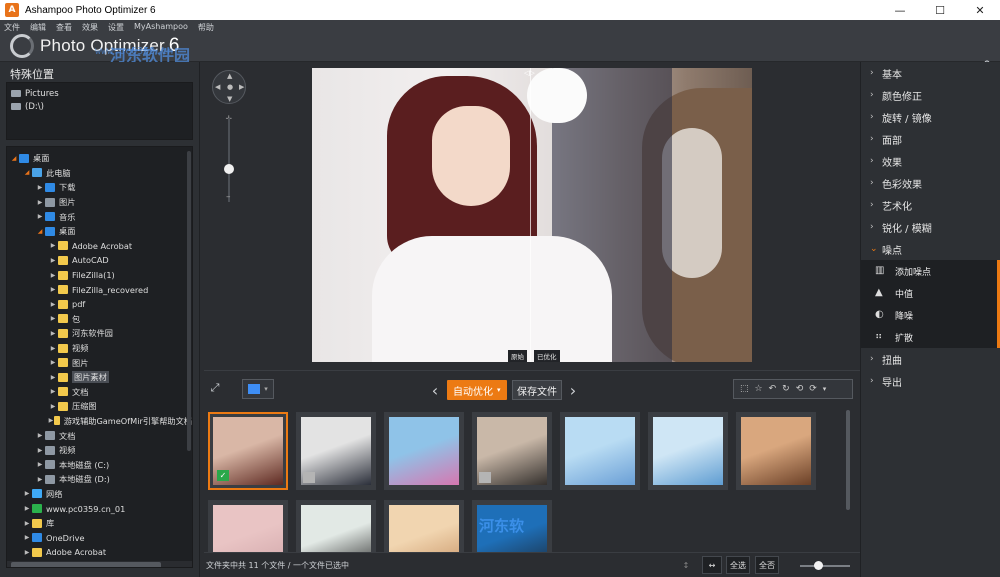 Image resolution: width=1000 pixels, height=577 pixels. Describe the element at coordinates (800, 389) in the screenshot. I see `rotate-left-90-icon: ⟲` at that location.